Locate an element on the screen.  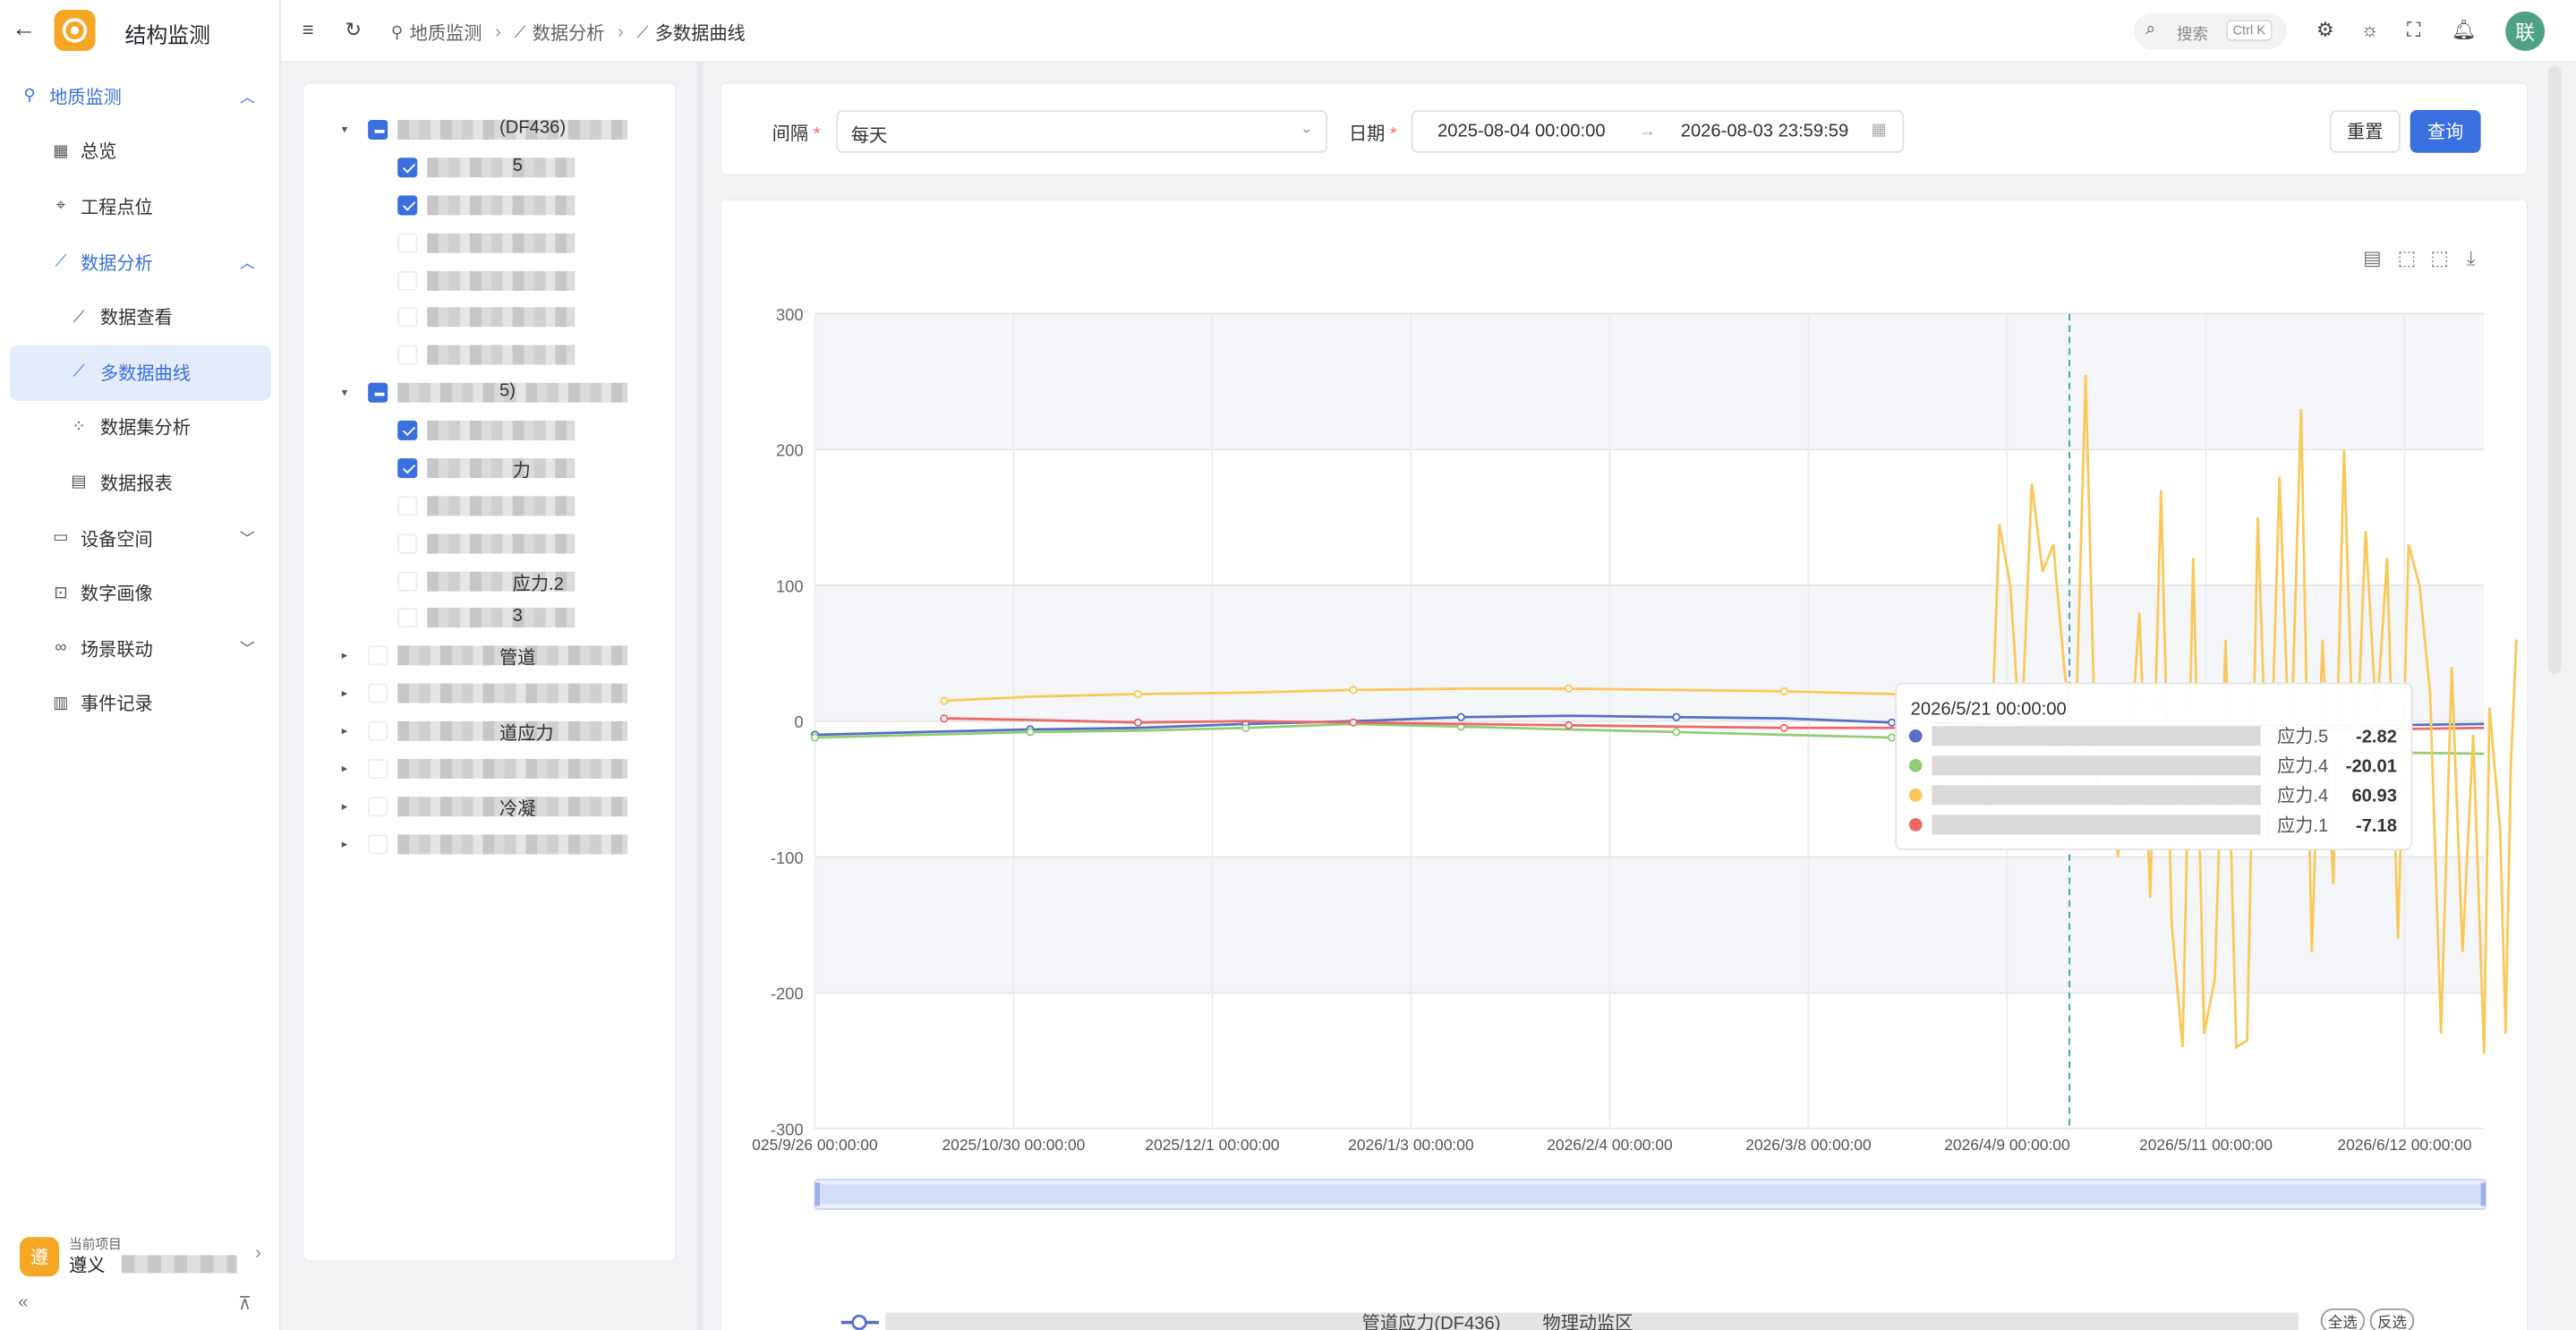
bell-icon: 🔔︎ is located at coordinates (2464, 29).